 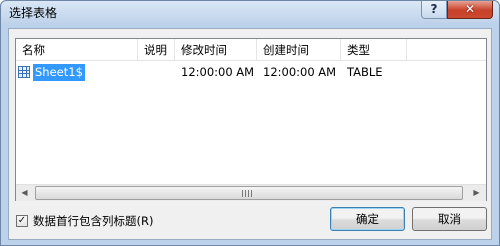 I want to click on scroll-left-button: ◀, so click(x=24, y=193).